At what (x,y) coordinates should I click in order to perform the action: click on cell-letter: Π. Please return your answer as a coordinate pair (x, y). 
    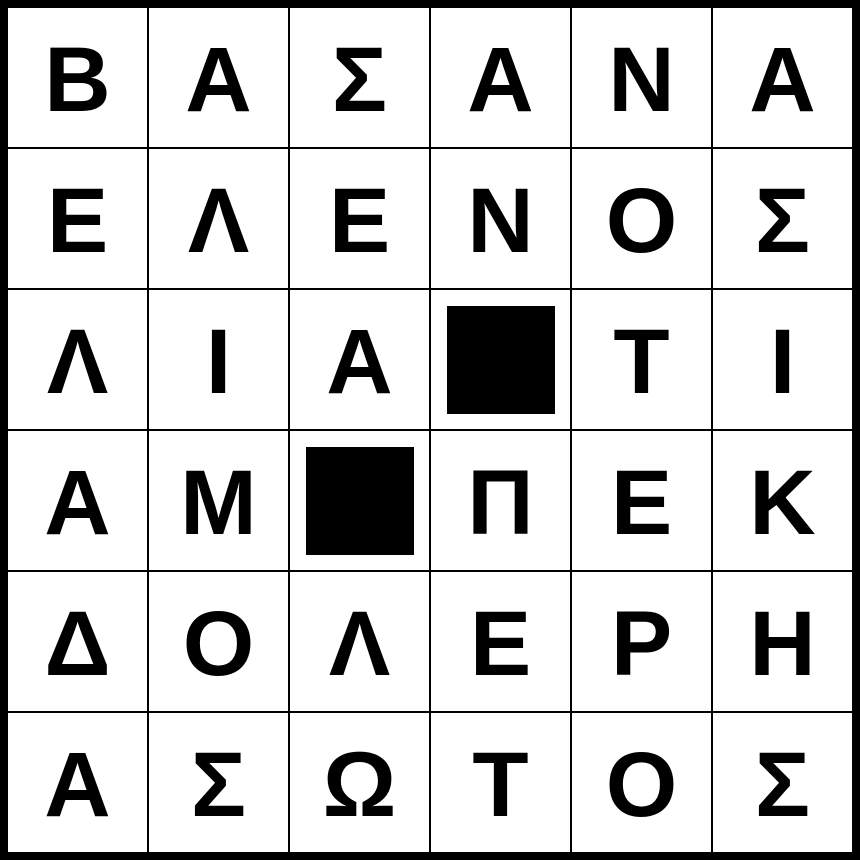
    Looking at the image, I should click on (500, 502).